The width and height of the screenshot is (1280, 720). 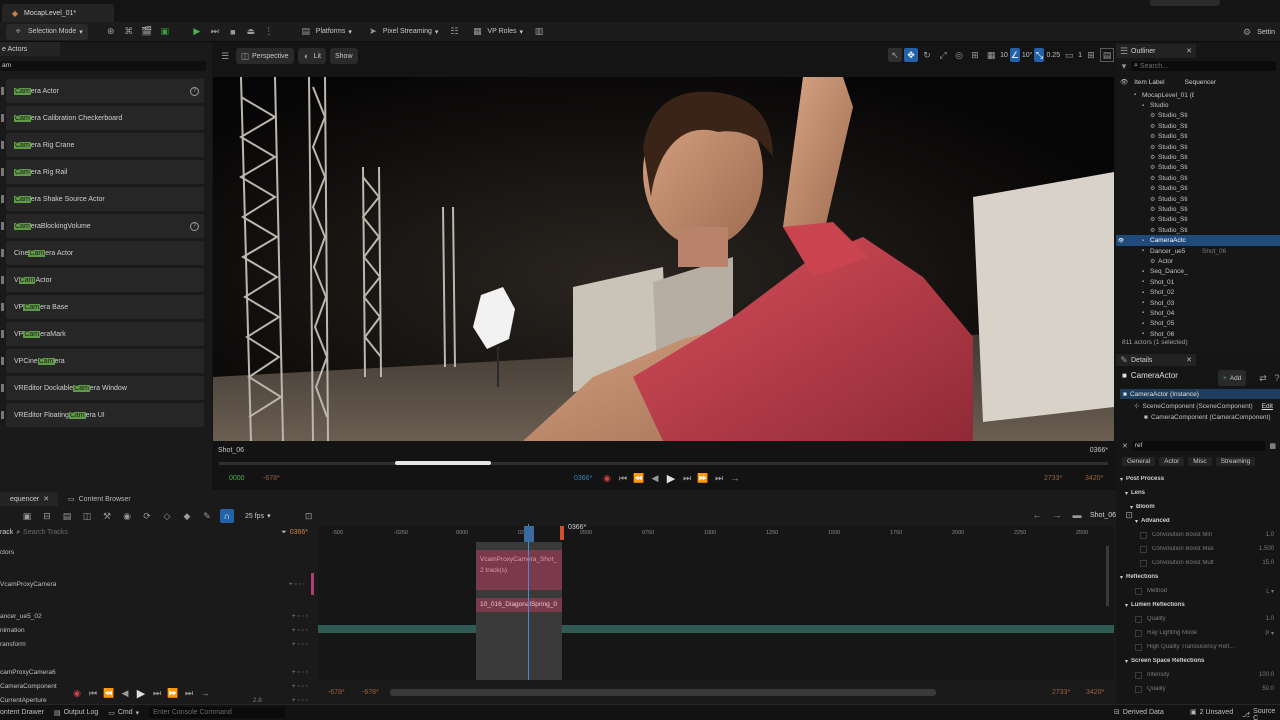 I want to click on more-options-icon: ⋮, so click(x=269, y=32).